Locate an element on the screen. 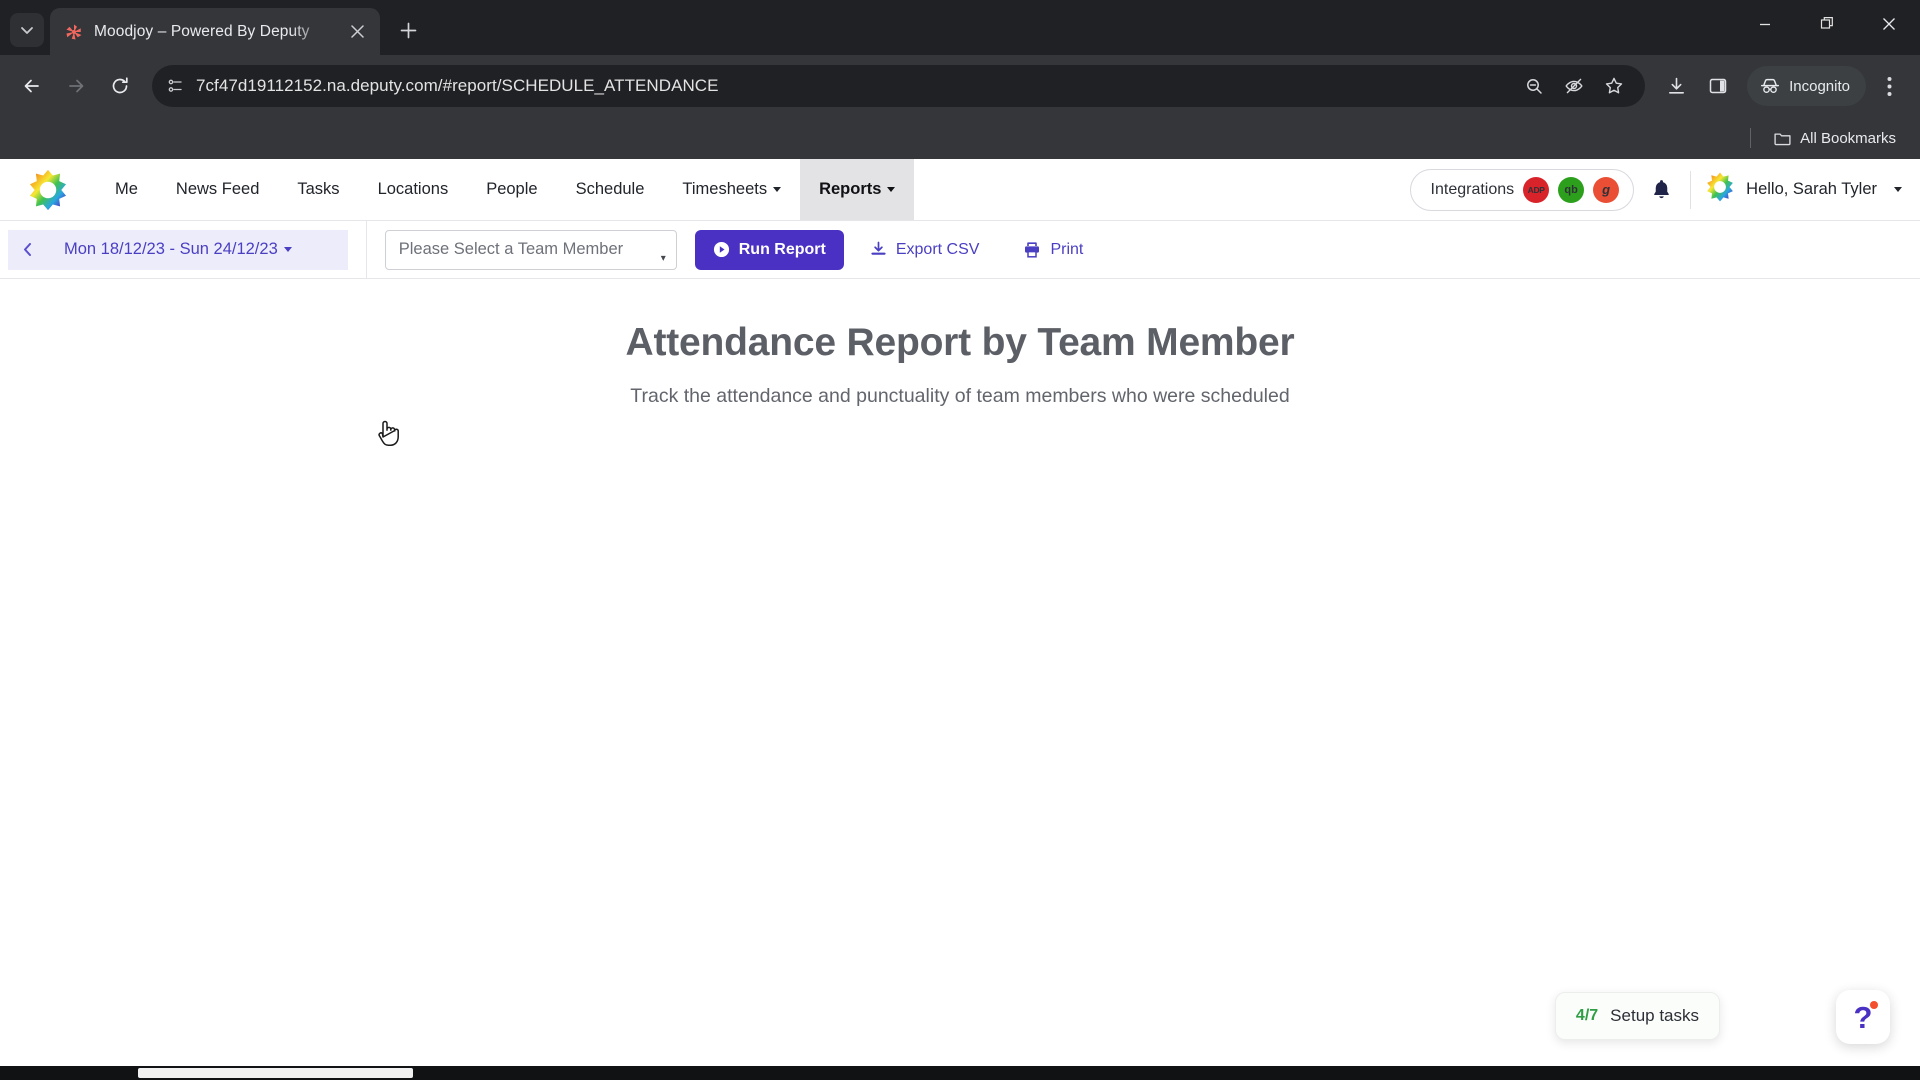 This screenshot has width=1920, height=1080. back-button is located at coordinates (32, 86).